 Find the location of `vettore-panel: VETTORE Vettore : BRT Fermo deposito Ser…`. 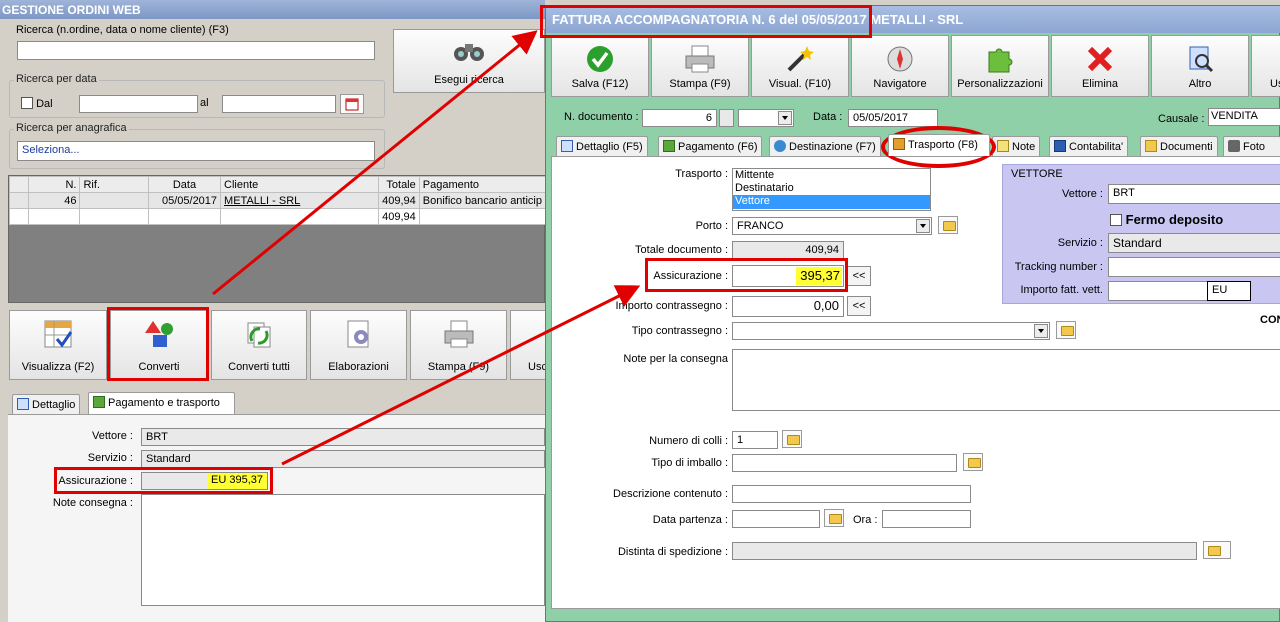

vettore-panel: VETTORE Vettore : BRT Fermo deposito Ser… is located at coordinates (1141, 234).